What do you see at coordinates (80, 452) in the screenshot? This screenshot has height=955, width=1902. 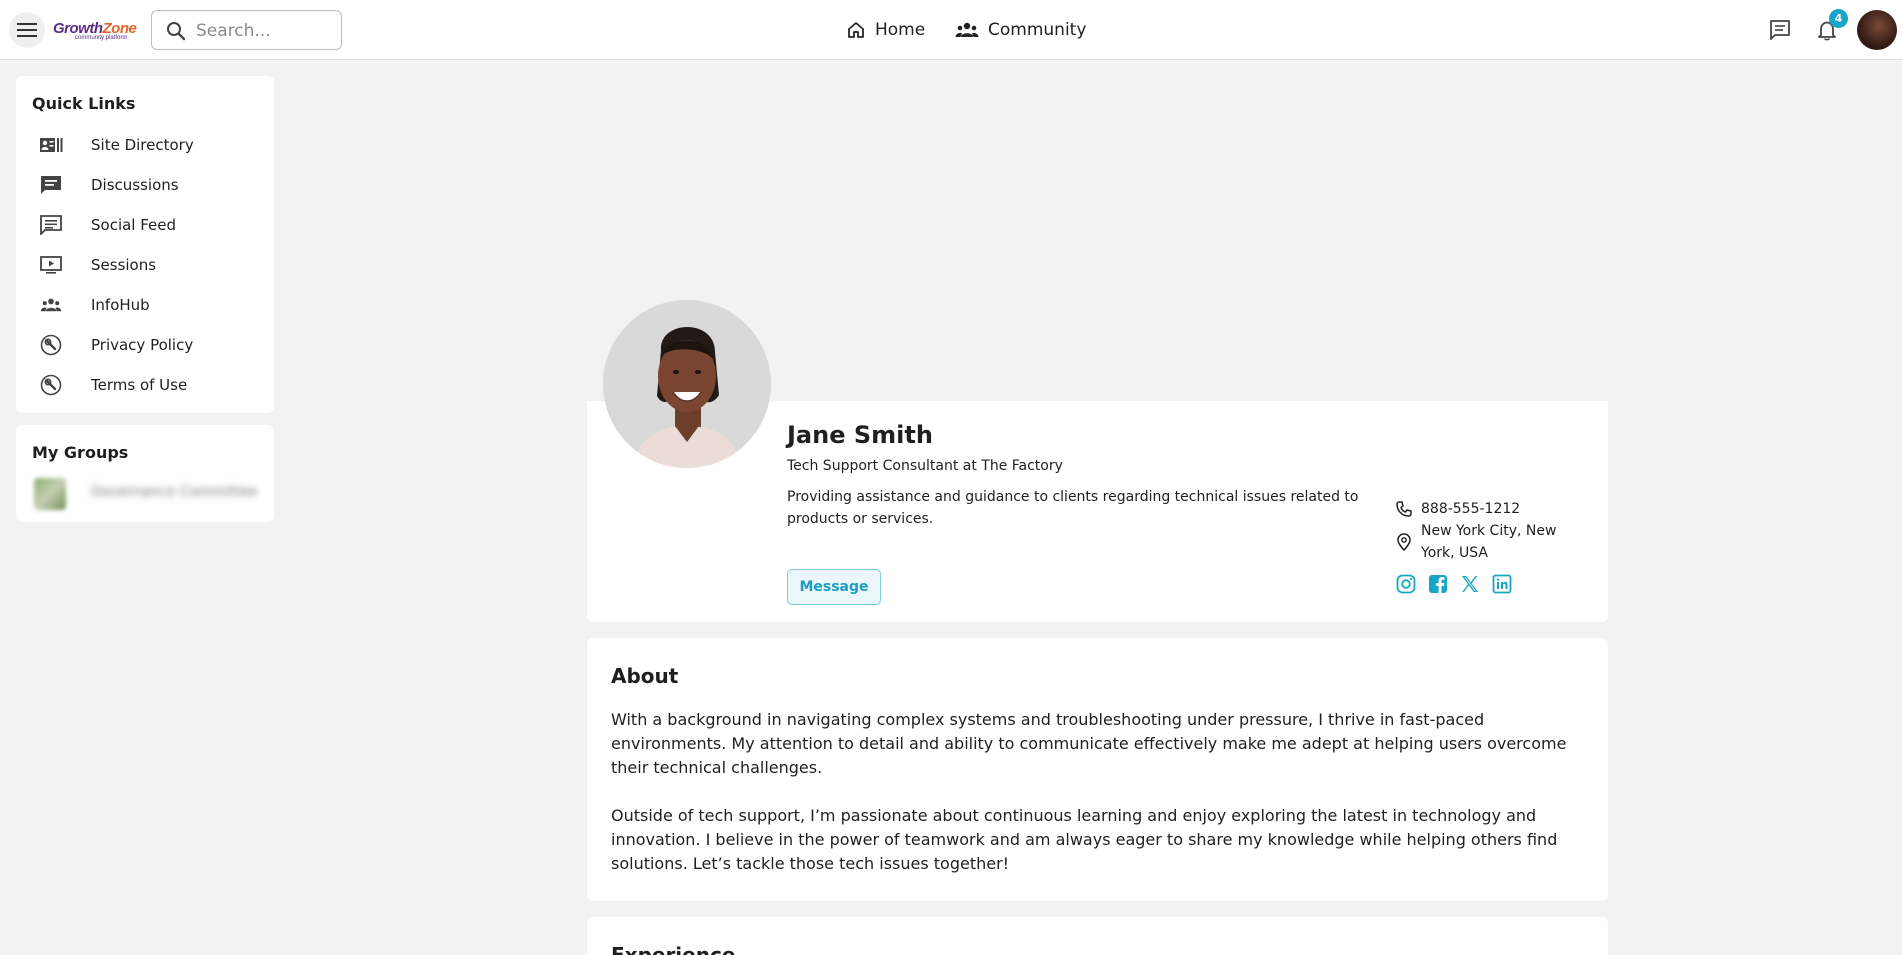 I see `my-groups-title: My Groups` at bounding box center [80, 452].